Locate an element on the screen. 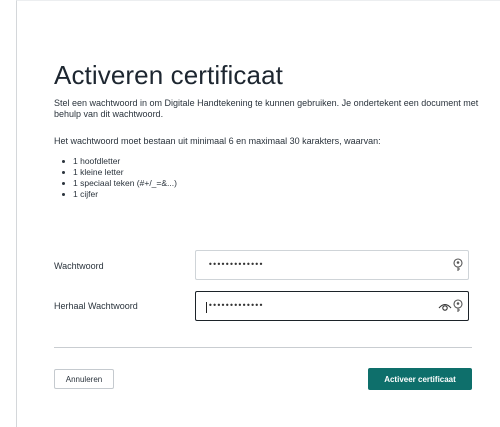 This screenshot has width=500, height=427. eye-icon is located at coordinates (445, 309).